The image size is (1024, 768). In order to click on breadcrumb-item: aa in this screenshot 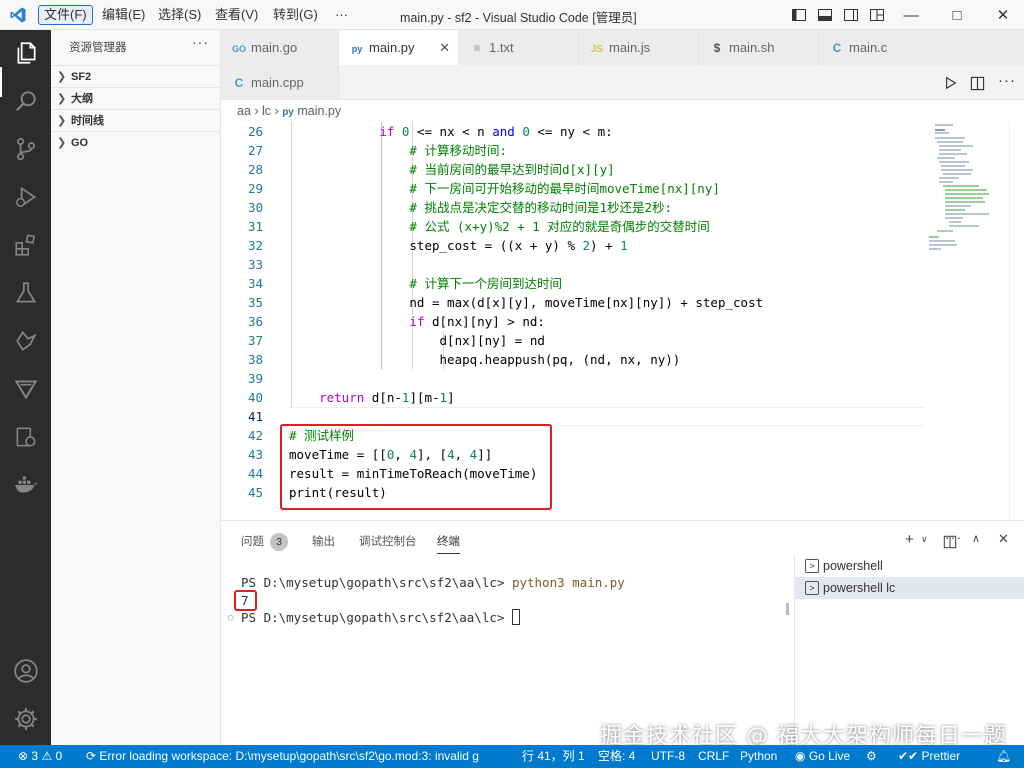, I will do `click(244, 111)`.